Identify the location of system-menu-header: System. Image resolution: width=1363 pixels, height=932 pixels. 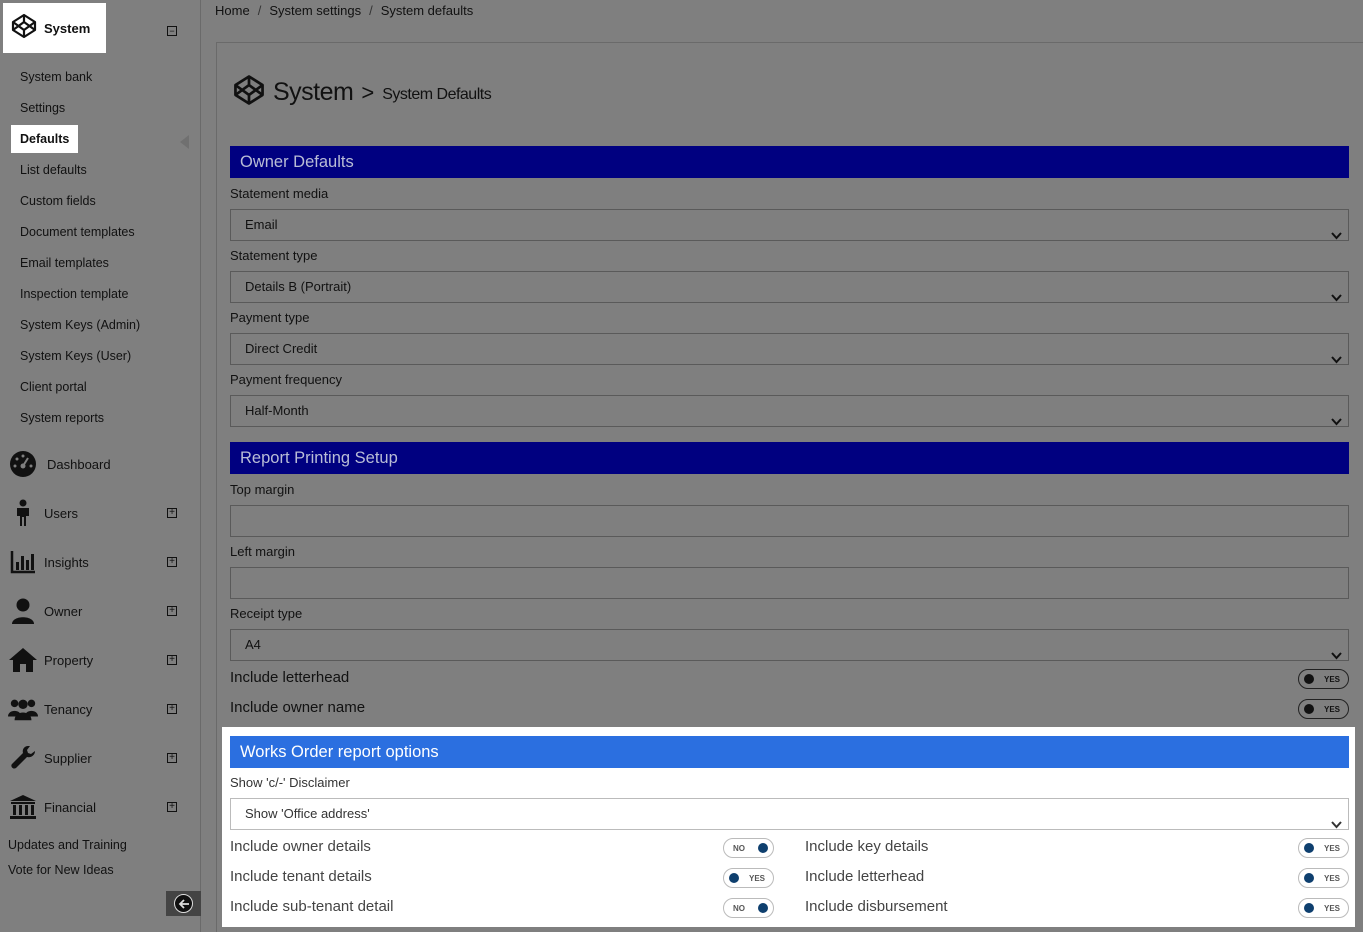
(54, 28).